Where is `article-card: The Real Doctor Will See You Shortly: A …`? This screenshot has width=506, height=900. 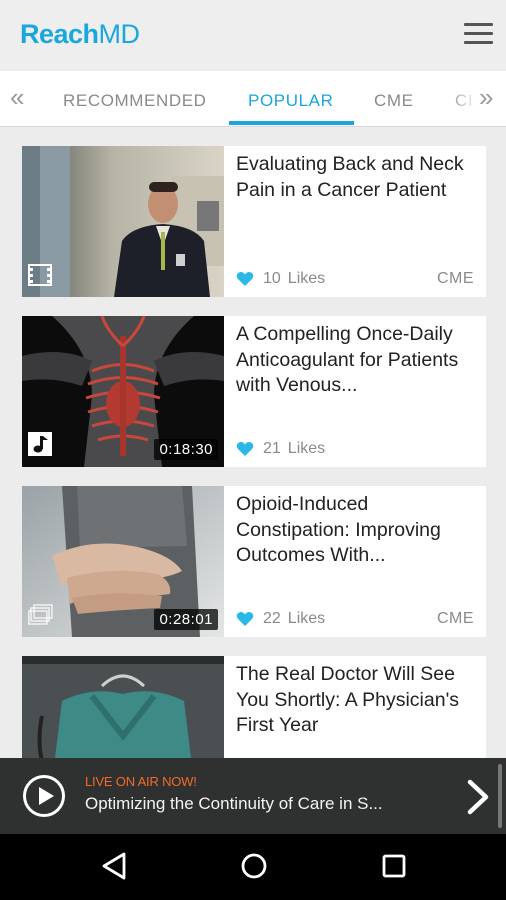 article-card: The Real Doctor Will See You Shortly: A … is located at coordinates (254, 707).